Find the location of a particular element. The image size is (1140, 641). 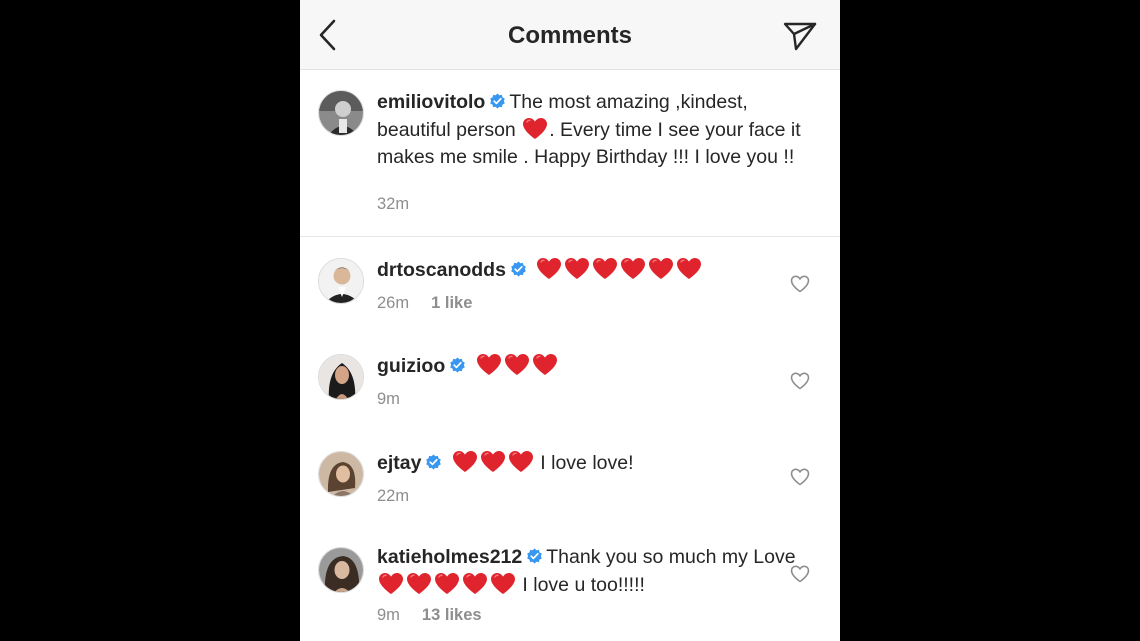

comment-meta: 26m 1 like is located at coordinates (424, 303).